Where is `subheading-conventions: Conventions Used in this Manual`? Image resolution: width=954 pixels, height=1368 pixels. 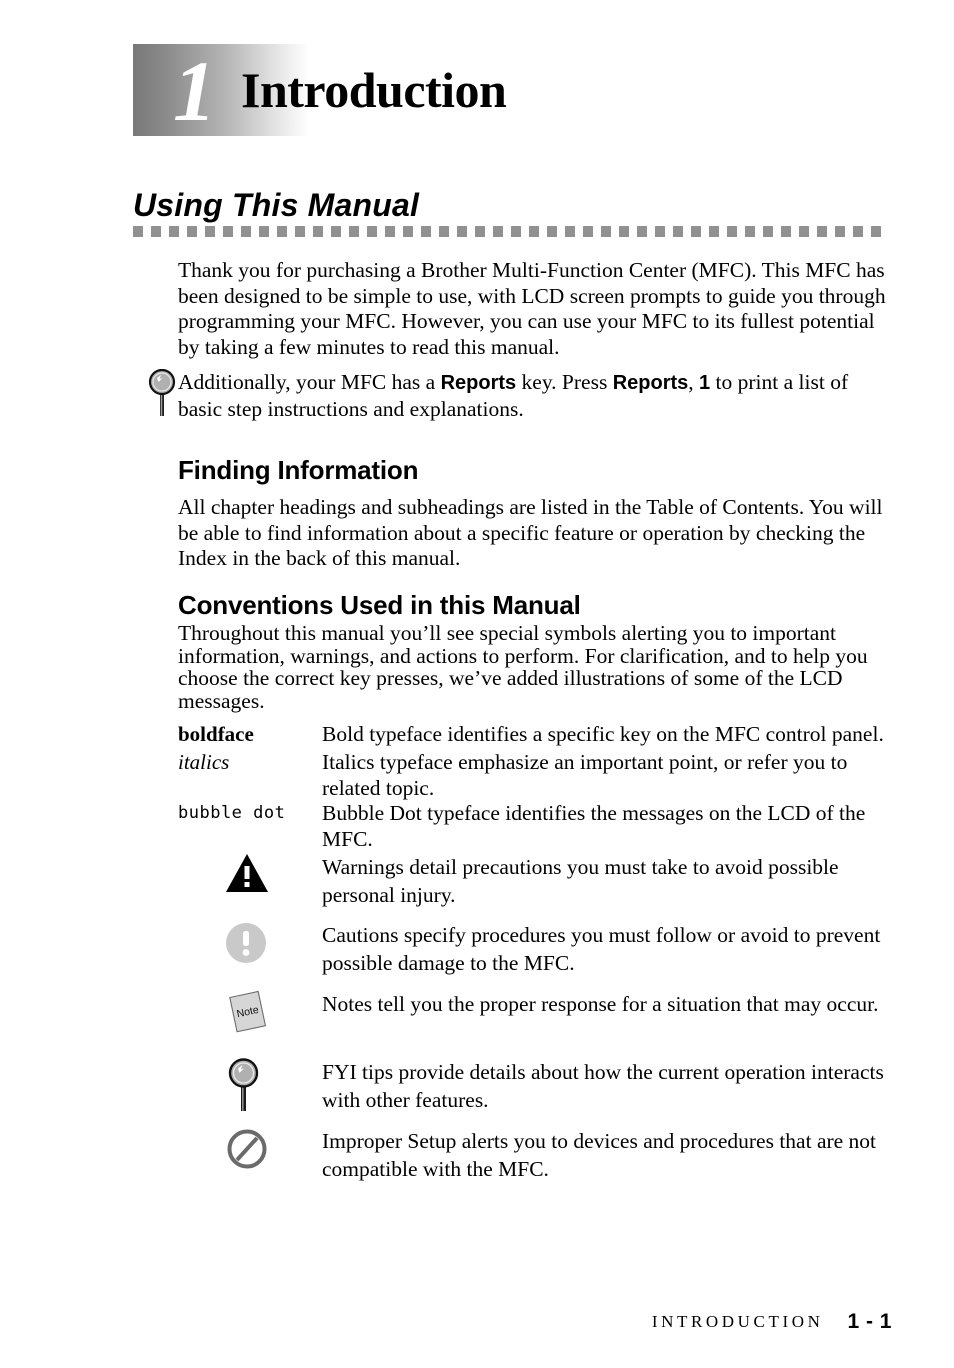
subheading-conventions: Conventions Used in this Manual is located at coordinates (379, 605).